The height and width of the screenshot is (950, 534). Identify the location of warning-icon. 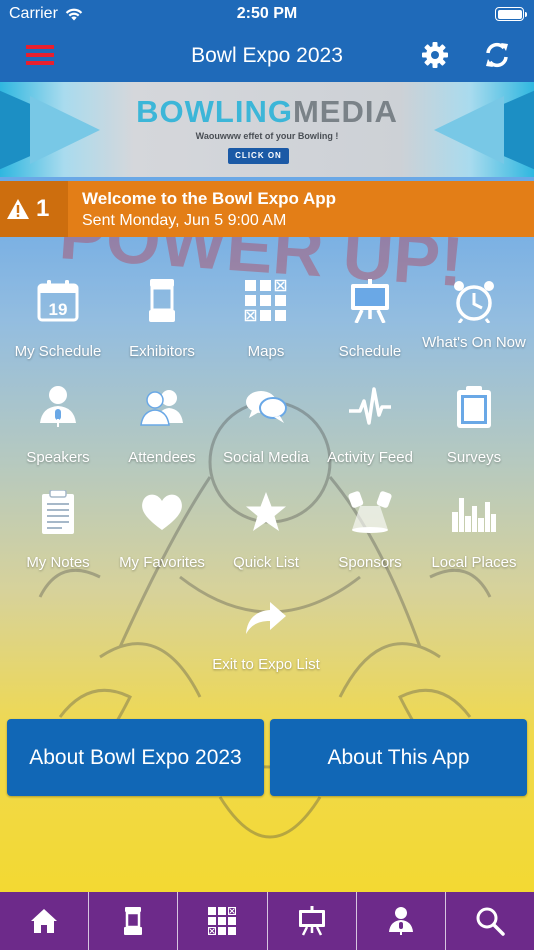
(18, 209).